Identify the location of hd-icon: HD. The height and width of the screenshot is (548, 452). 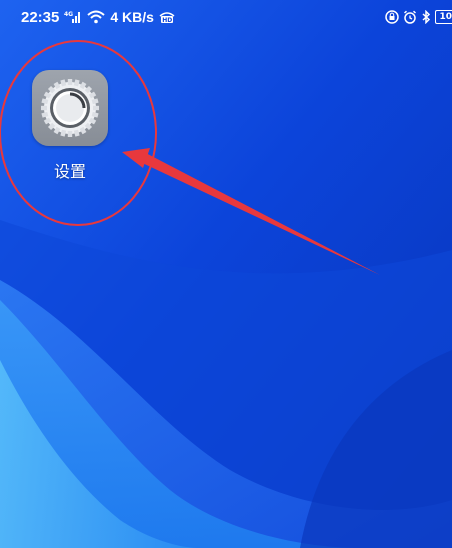
(167, 17).